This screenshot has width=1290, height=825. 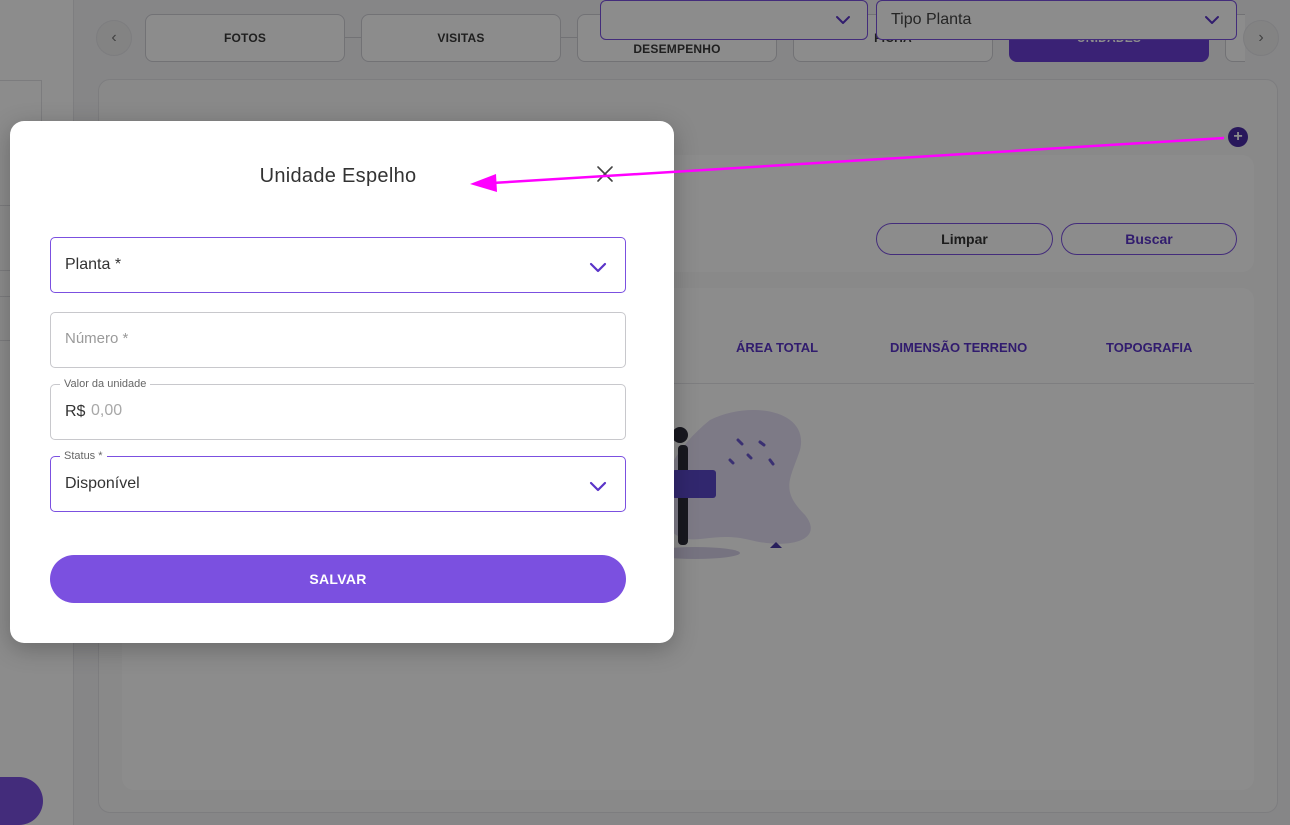 I want to click on status-value: Disponível, so click(x=102, y=483).